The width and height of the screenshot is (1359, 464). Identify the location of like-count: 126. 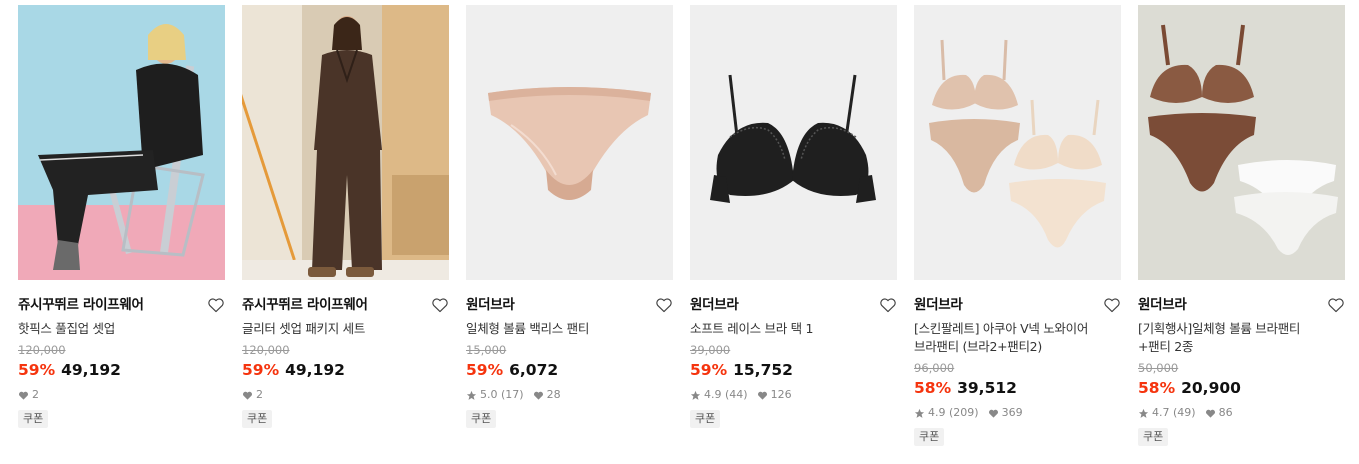
(781, 394).